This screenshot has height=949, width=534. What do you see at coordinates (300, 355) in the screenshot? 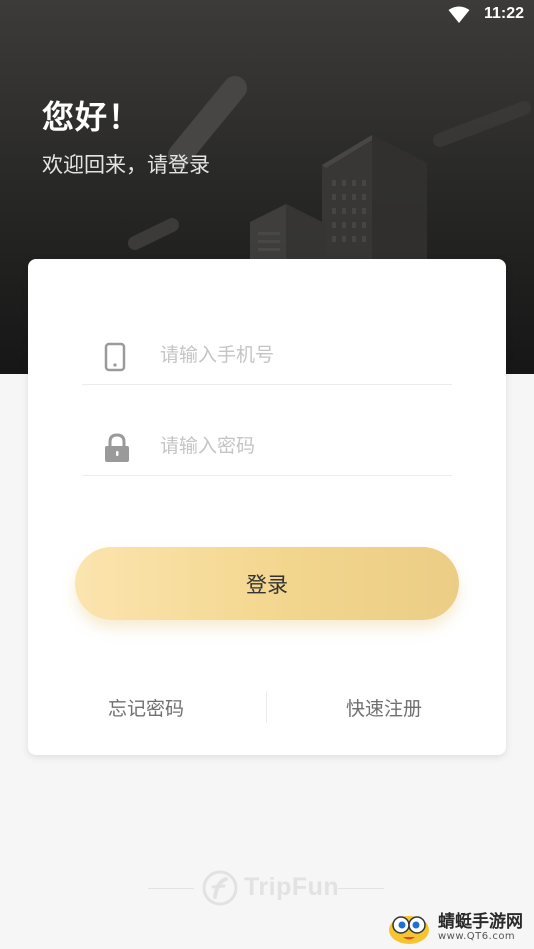
I see `phone-input` at bounding box center [300, 355].